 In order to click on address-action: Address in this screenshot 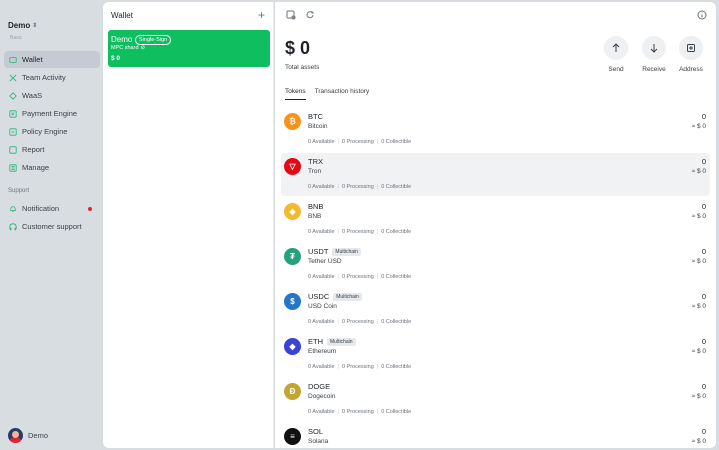, I will do `click(691, 54)`.